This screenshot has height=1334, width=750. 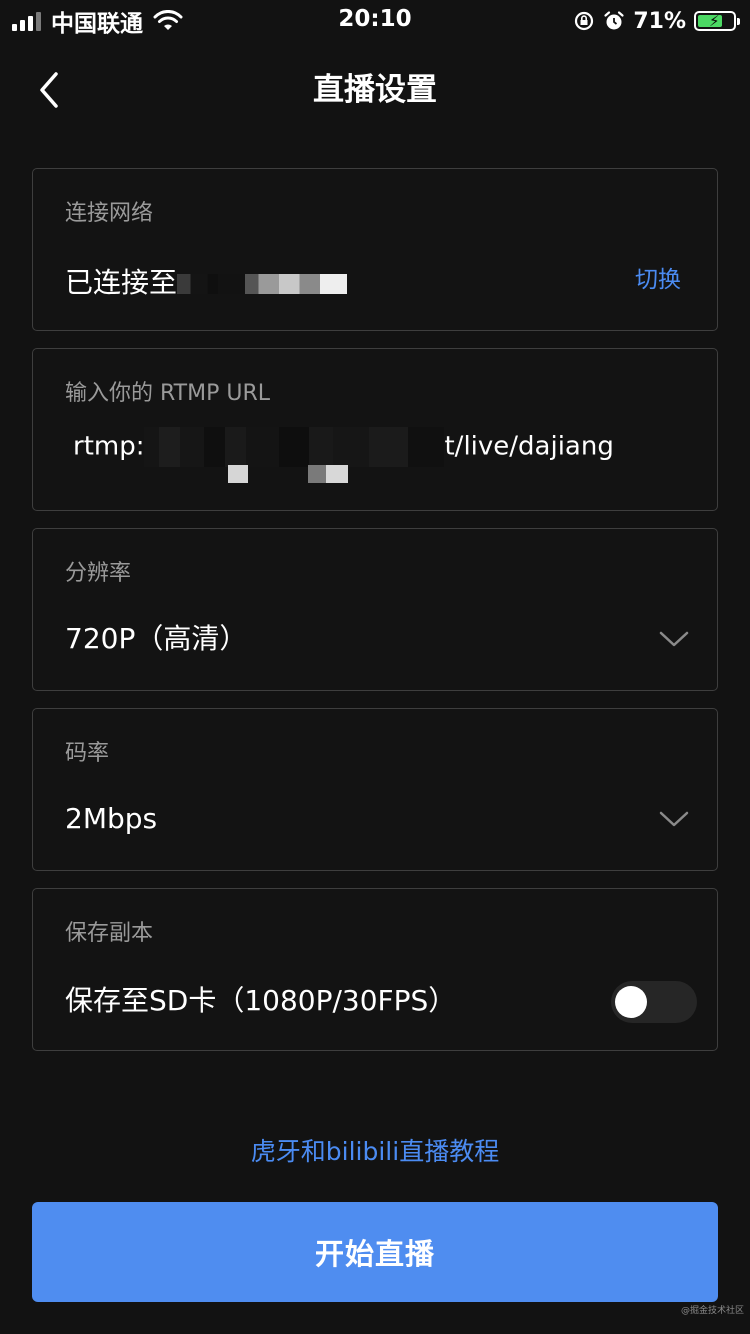 What do you see at coordinates (168, 393) in the screenshot?
I see `rtmp-label: 输入你的 RTMP URL` at bounding box center [168, 393].